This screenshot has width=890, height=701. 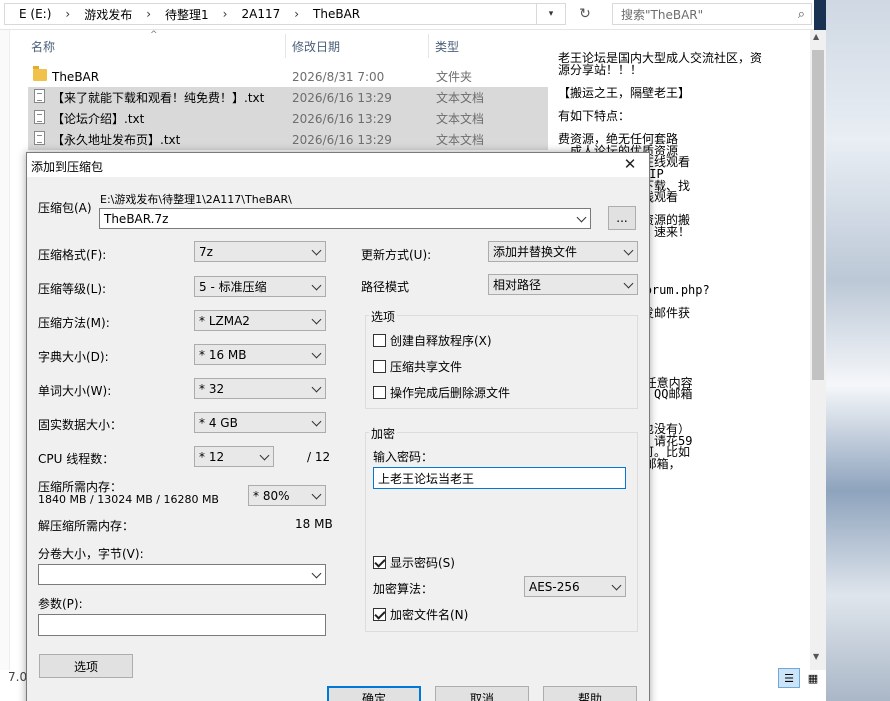 I want to click on preview-text-line: 有如下特点：, so click(x=594, y=116).